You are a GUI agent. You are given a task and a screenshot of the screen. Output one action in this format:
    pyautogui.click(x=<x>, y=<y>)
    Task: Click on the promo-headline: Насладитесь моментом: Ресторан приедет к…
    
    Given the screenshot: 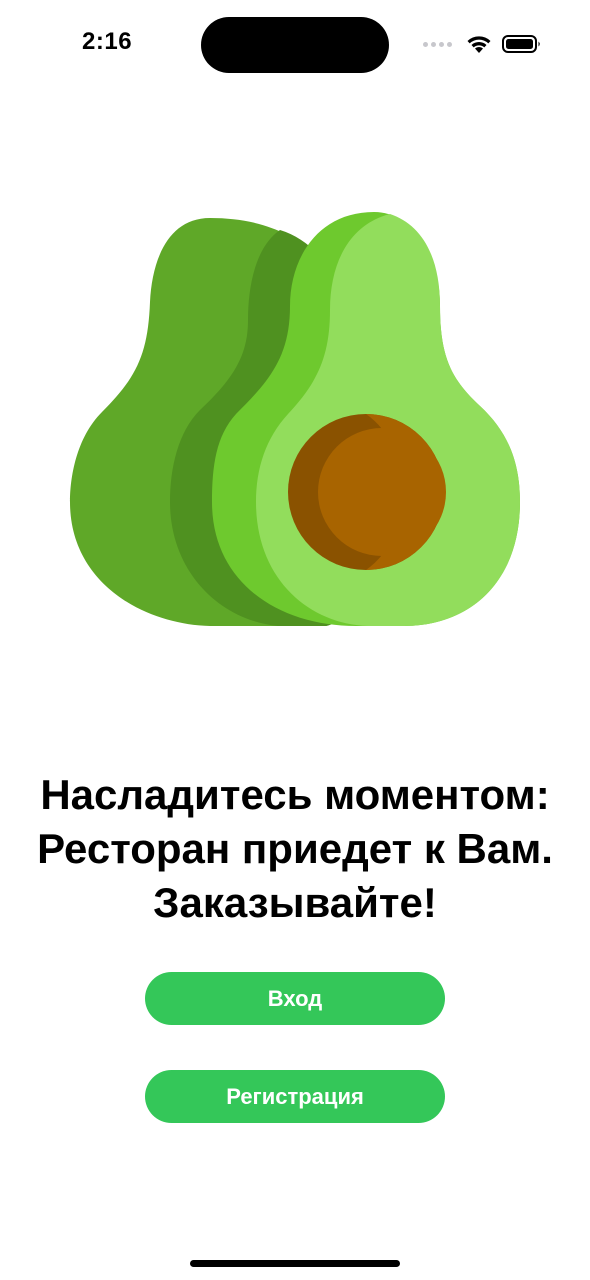 What is the action you would take?
    pyautogui.click(x=295, y=849)
    